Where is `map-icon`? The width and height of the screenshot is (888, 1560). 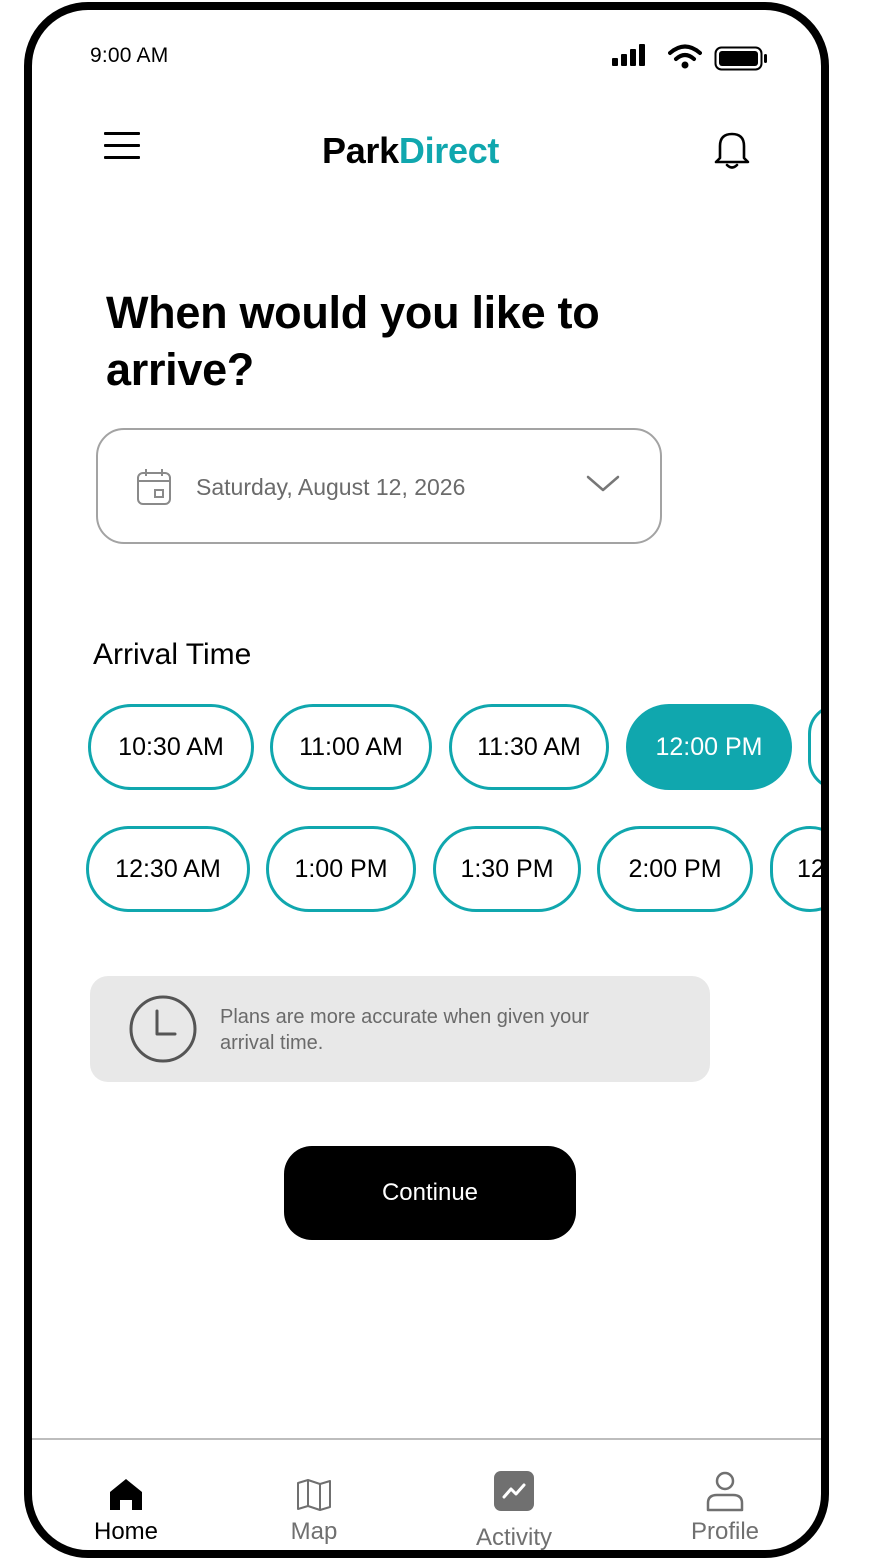 map-icon is located at coordinates (314, 1495).